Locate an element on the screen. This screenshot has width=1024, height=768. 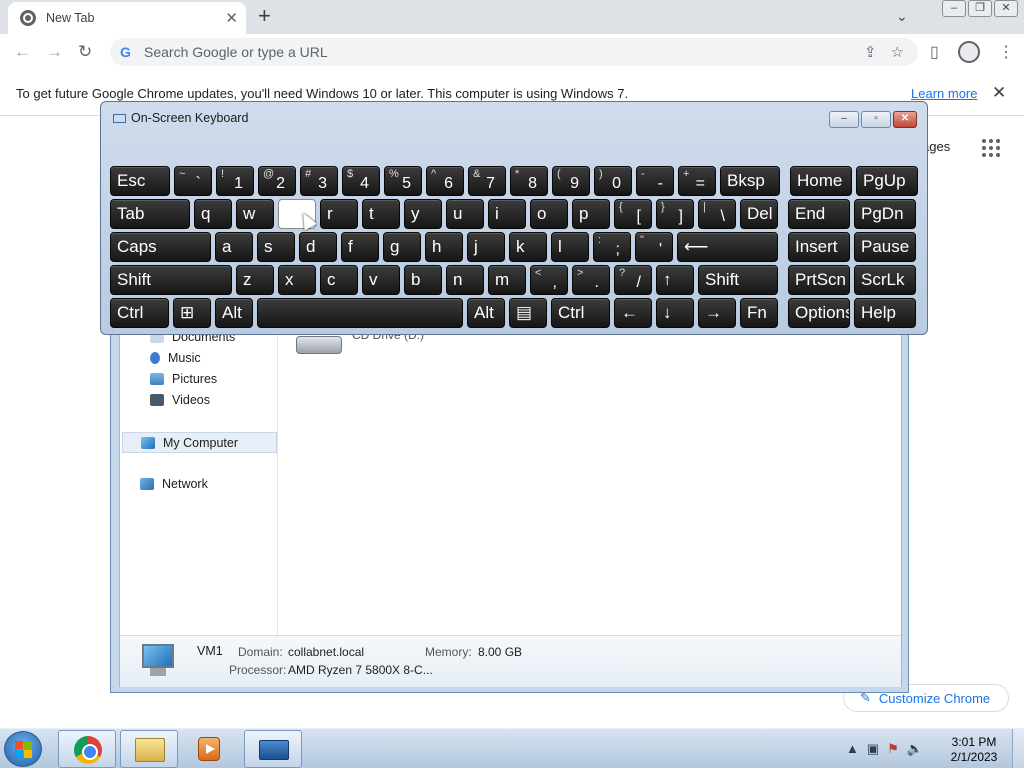
tab-new-tab: New Tab ✕ is located at coordinates (127, 18).